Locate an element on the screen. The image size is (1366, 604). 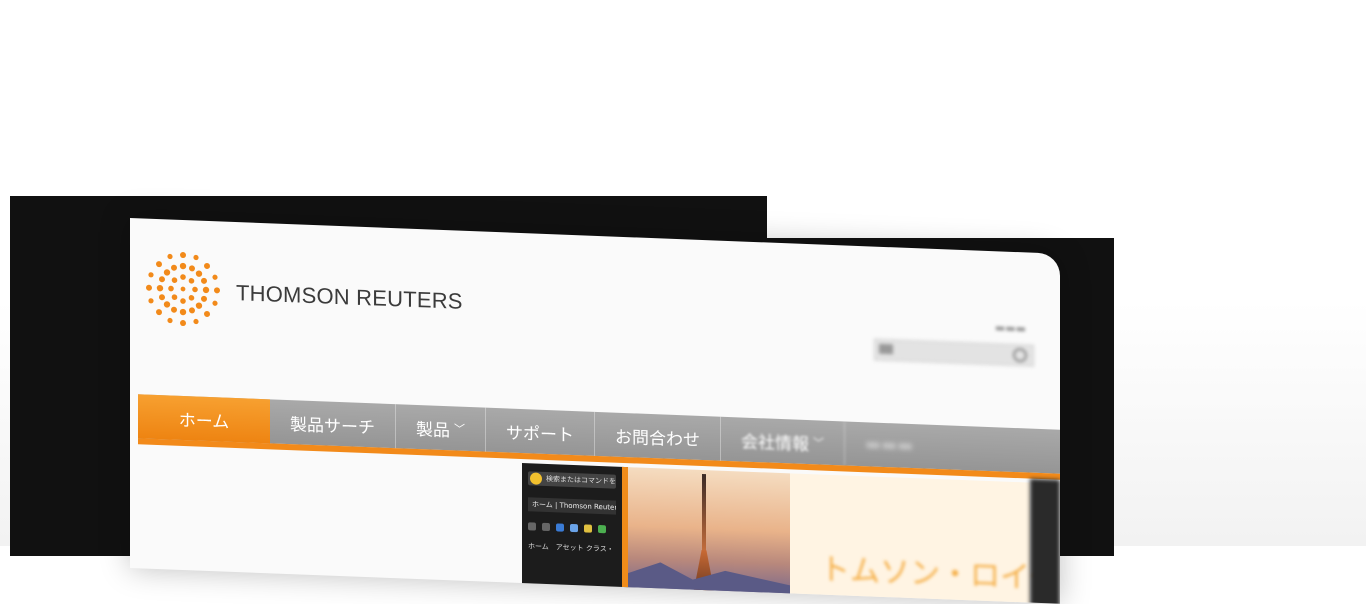
nav-item-contact: お問合わせ is located at coordinates (658, 436).